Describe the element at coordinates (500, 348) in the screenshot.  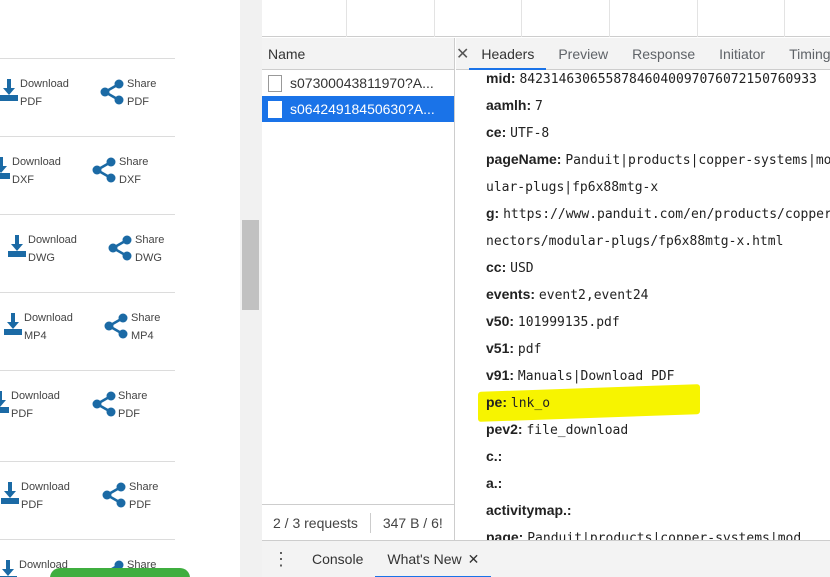
I see `param-key: v51:` at that location.